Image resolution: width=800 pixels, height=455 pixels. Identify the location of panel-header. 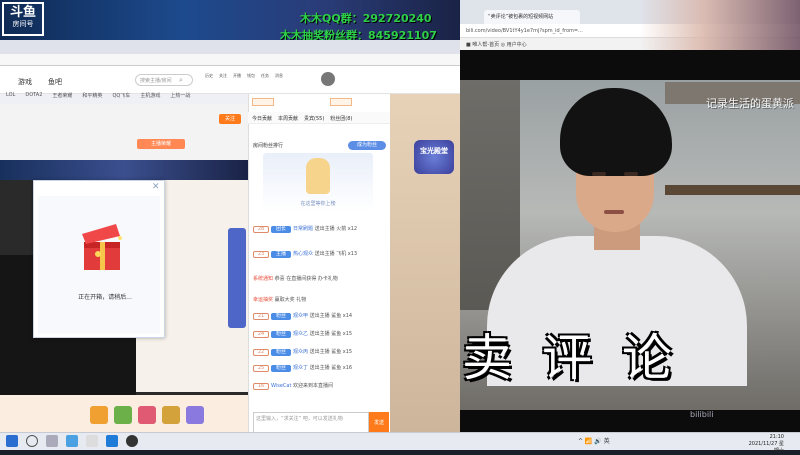
(320, 102).